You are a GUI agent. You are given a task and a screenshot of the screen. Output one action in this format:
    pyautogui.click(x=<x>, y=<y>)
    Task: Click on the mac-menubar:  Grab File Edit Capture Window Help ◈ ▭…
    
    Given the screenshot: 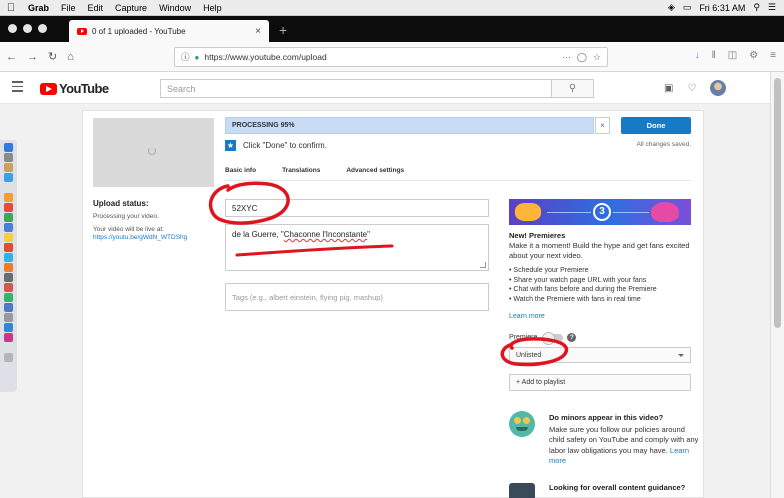 What is the action you would take?
    pyautogui.click(x=392, y=8)
    